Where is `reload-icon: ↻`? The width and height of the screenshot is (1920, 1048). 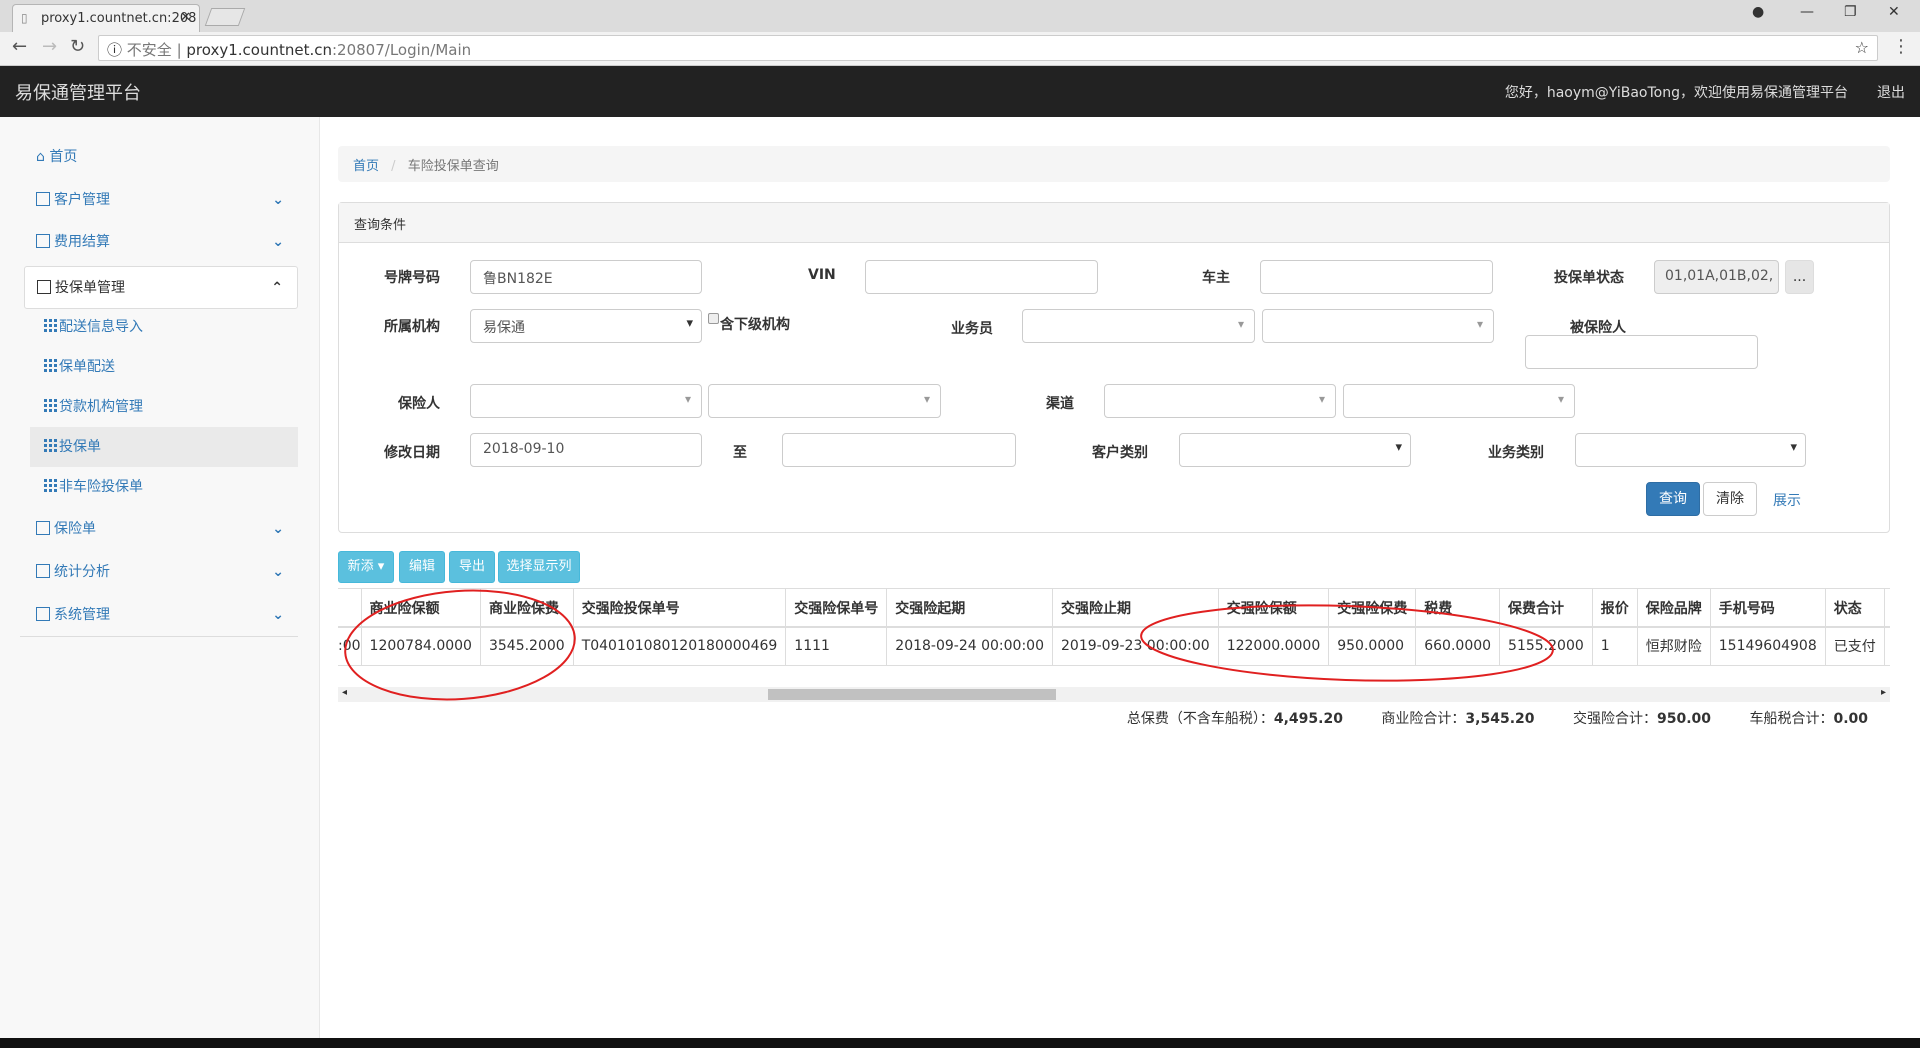
reload-icon: ↻ is located at coordinates (77, 46).